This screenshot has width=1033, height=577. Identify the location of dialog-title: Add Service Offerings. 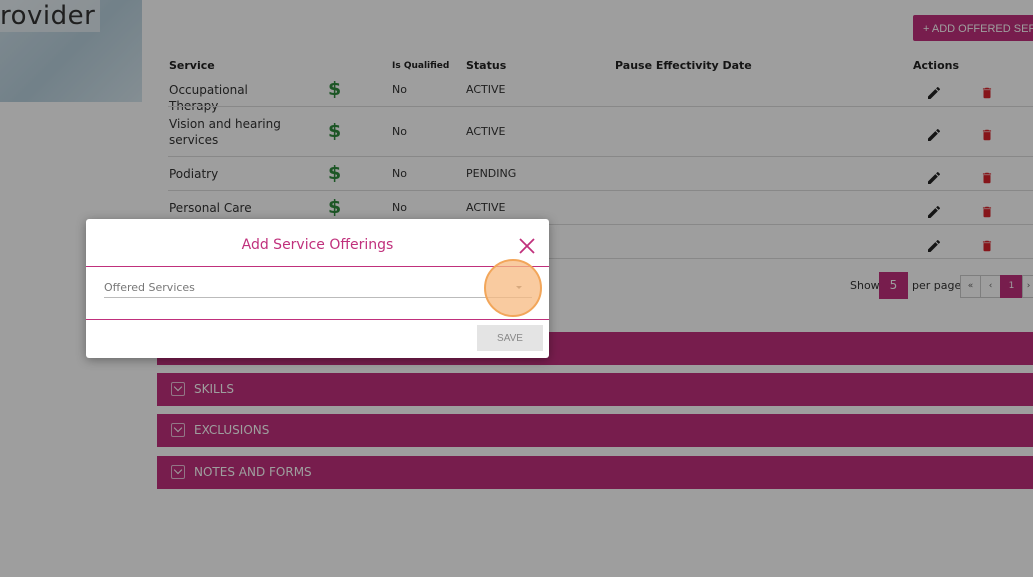
(317, 245).